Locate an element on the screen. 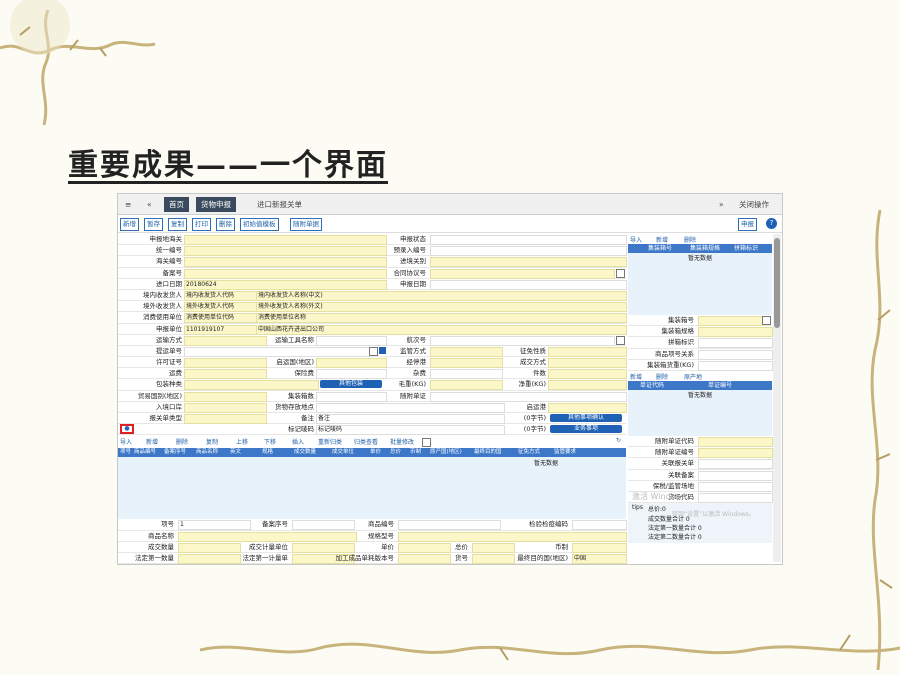 This screenshot has height=675, width=900. windows-watermark: 激活 Windows is located at coordinates (659, 496).